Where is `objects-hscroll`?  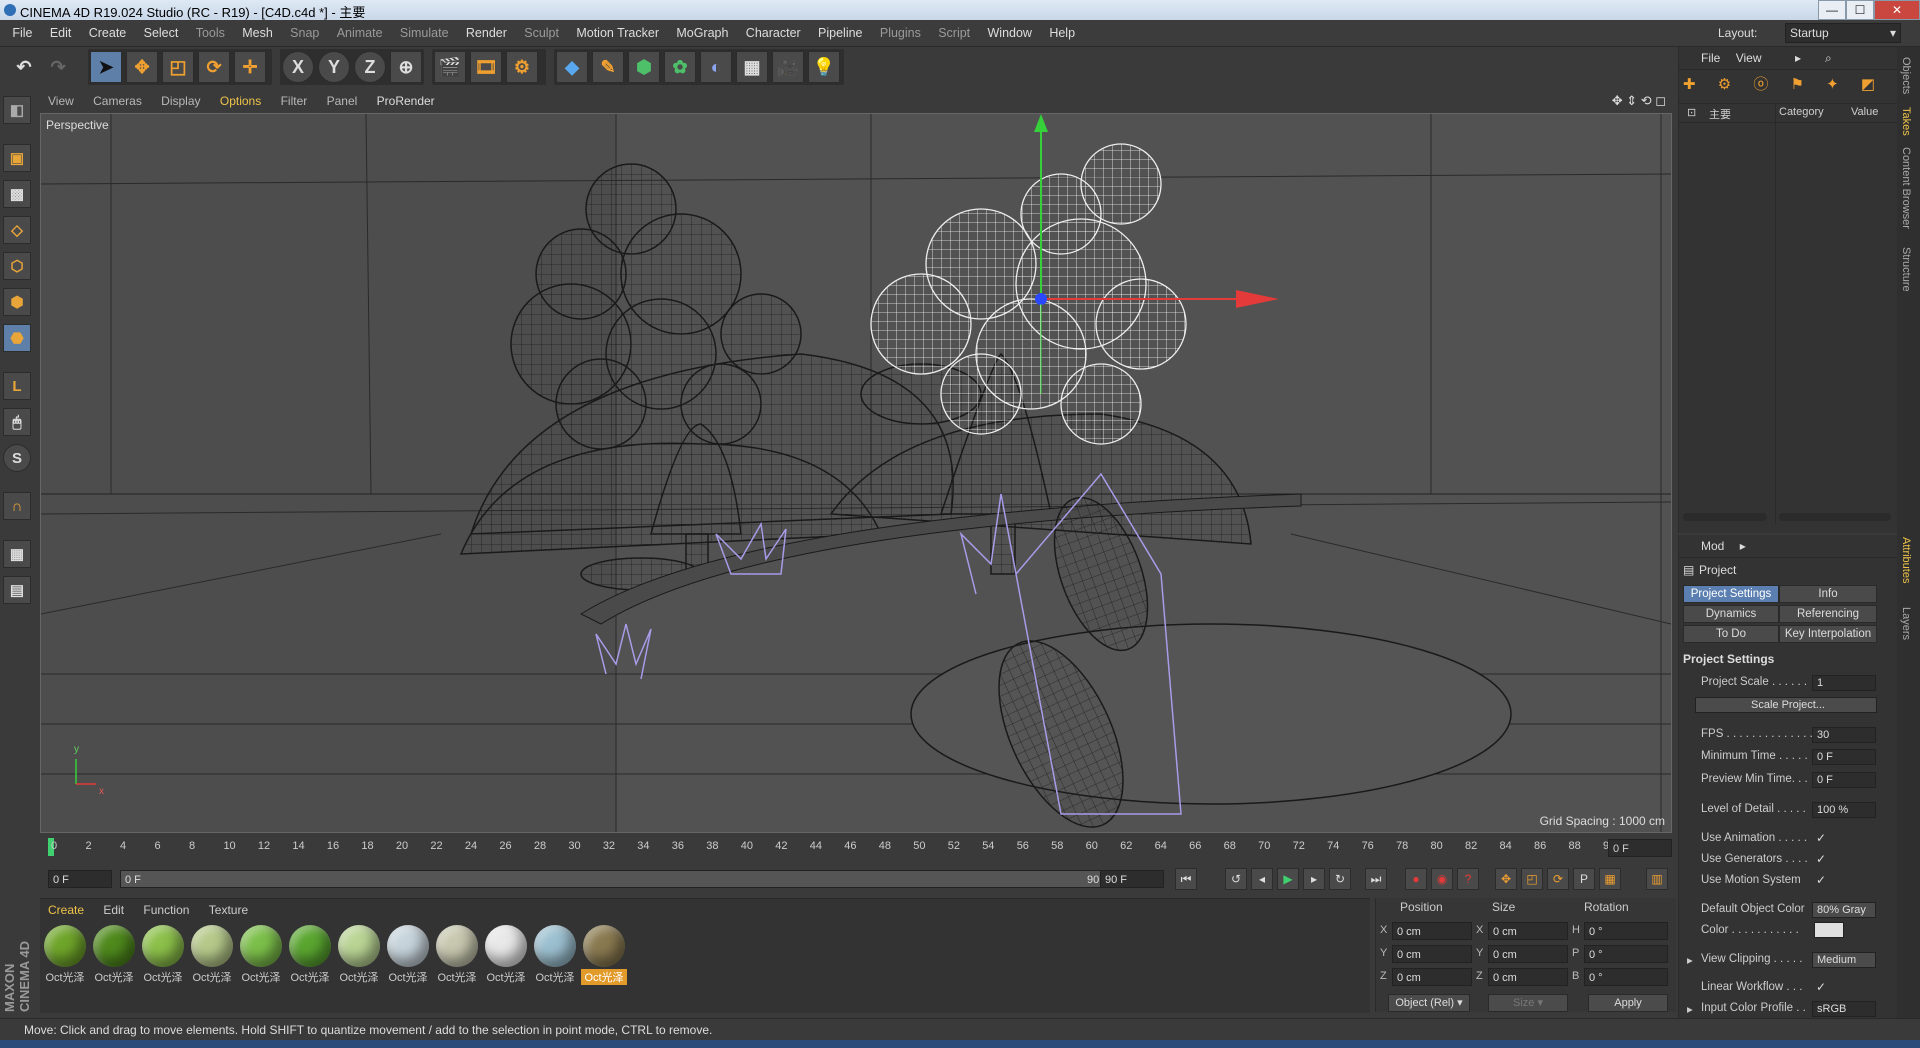
objects-hscroll is located at coordinates (1725, 517).